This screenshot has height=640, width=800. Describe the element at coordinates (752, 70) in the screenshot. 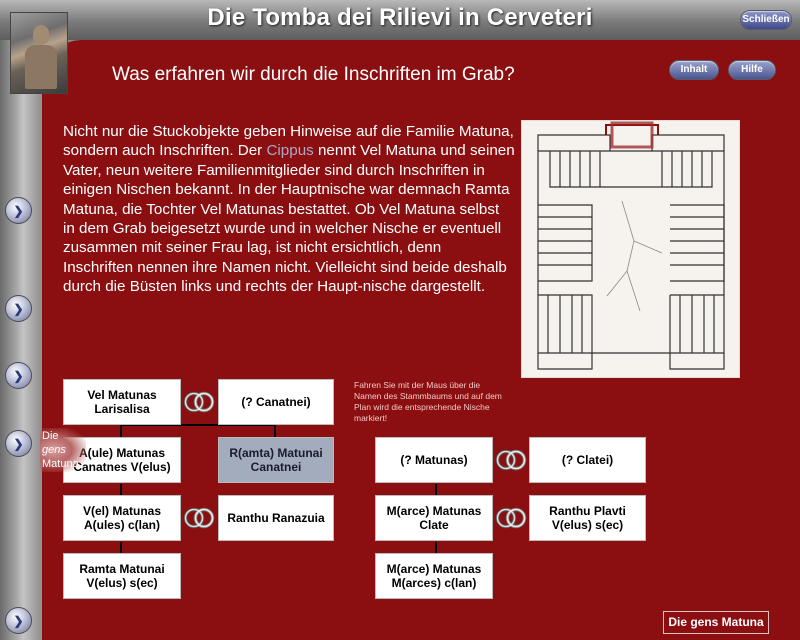

I see `help-button: Hilfe` at that location.